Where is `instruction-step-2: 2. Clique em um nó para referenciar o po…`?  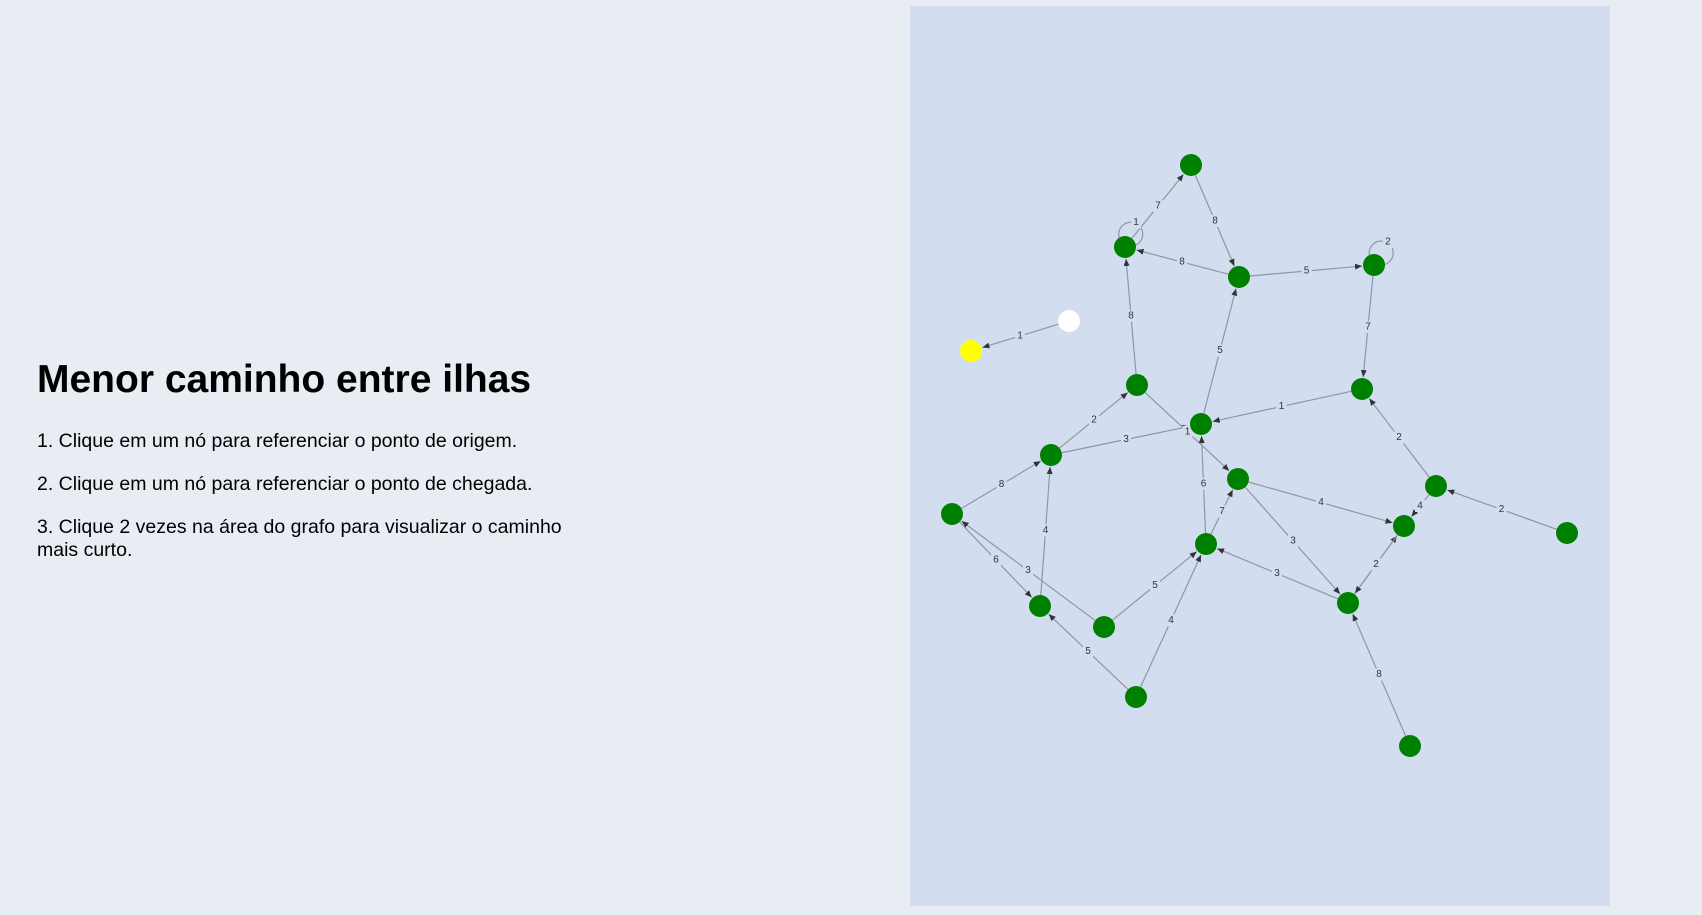
instruction-step-2: 2. Clique em um nó para referenciar o po… is located at coordinates (285, 484).